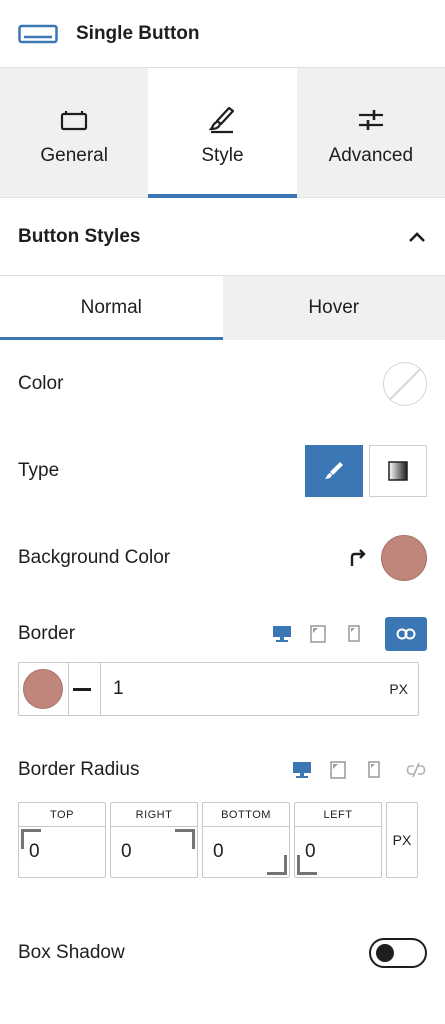 Image resolution: width=445 pixels, height=1024 pixels. I want to click on radius-unit-select: PX, so click(402, 840).